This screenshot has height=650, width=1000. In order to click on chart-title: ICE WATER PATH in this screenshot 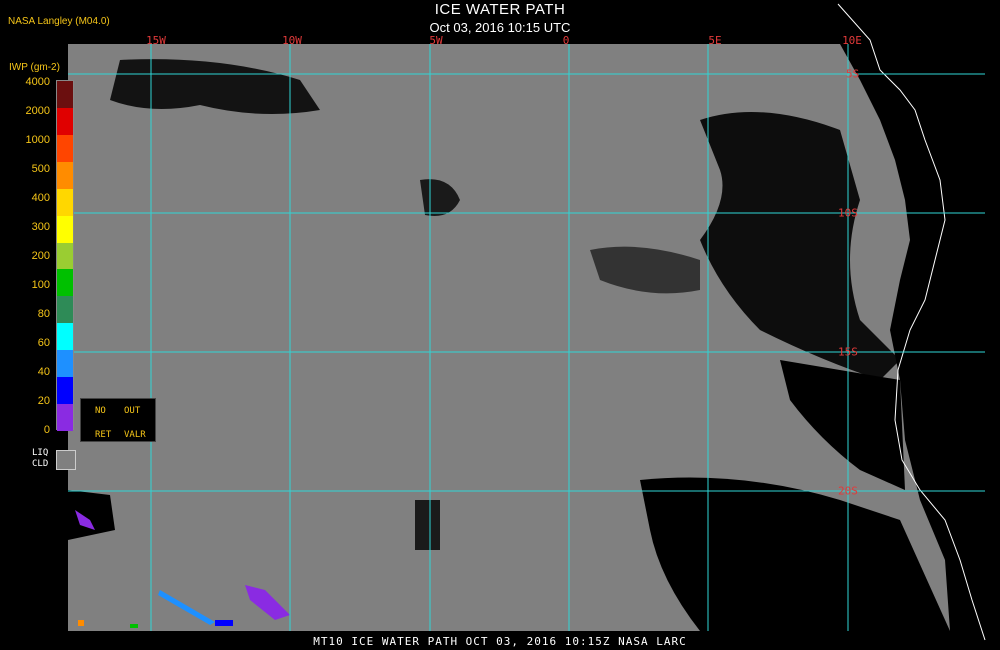, I will do `click(500, 9)`.